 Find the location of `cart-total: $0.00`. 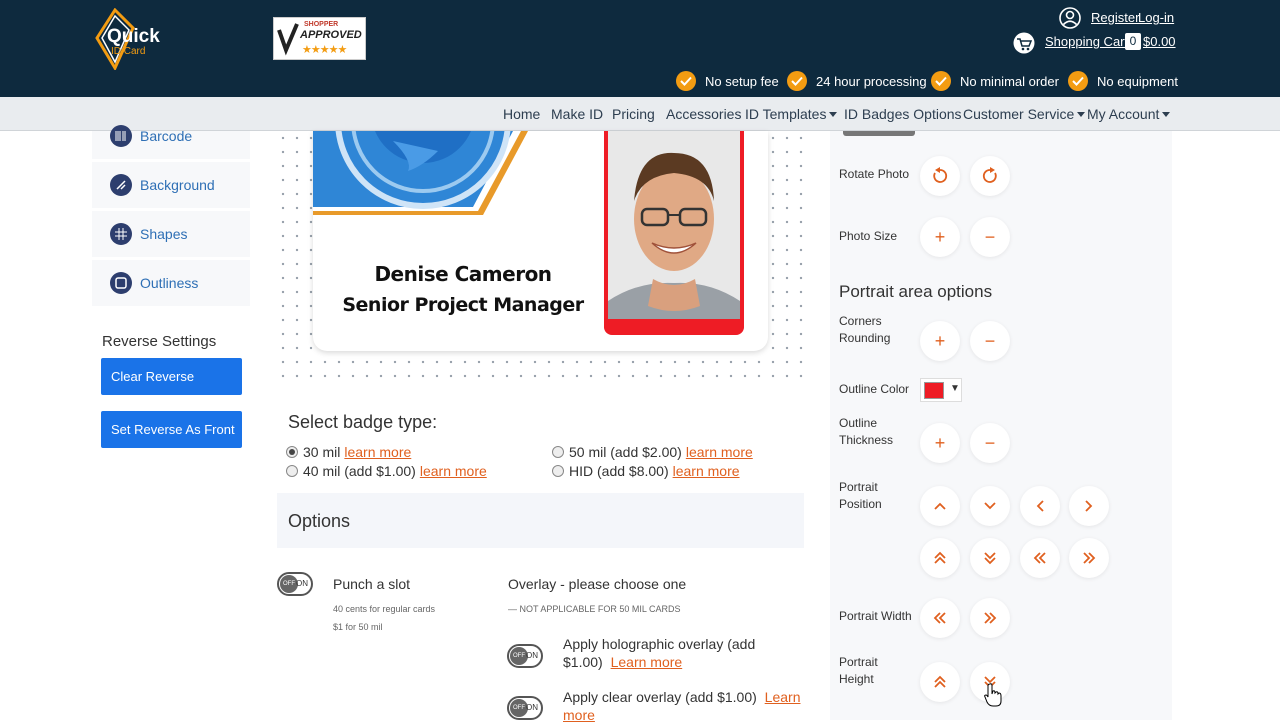

cart-total: $0.00 is located at coordinates (1159, 41).